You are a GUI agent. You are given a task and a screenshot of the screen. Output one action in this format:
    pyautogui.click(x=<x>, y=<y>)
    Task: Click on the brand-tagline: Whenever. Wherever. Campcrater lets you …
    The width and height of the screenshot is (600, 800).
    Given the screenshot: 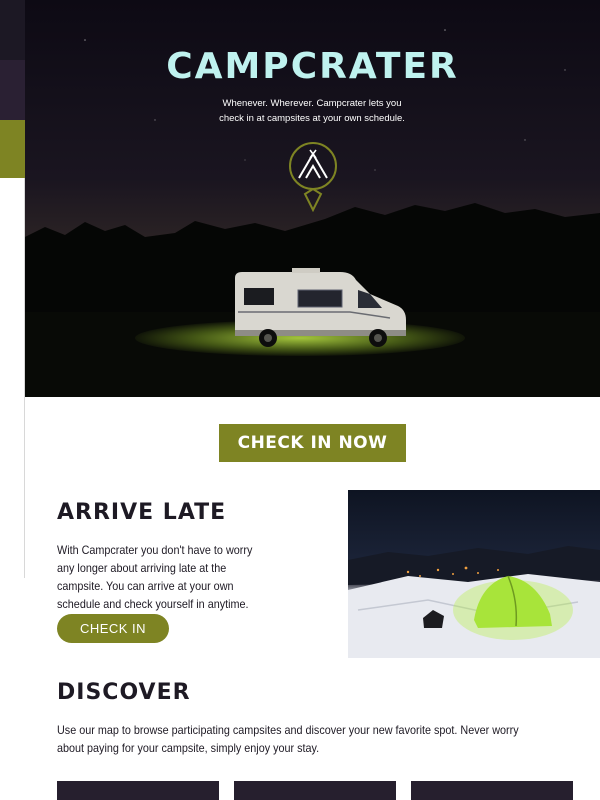 What is the action you would take?
    pyautogui.click(x=312, y=111)
    